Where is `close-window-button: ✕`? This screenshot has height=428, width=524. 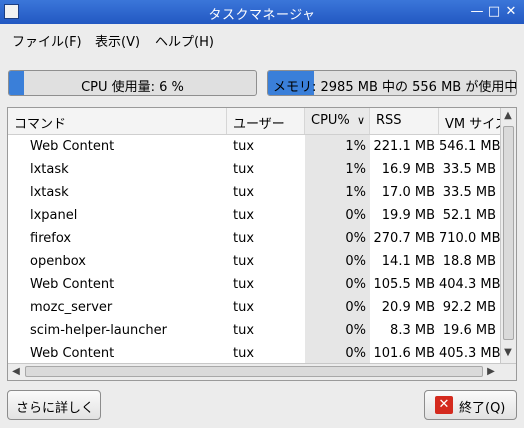
close-window-button: ✕ is located at coordinates (511, 12).